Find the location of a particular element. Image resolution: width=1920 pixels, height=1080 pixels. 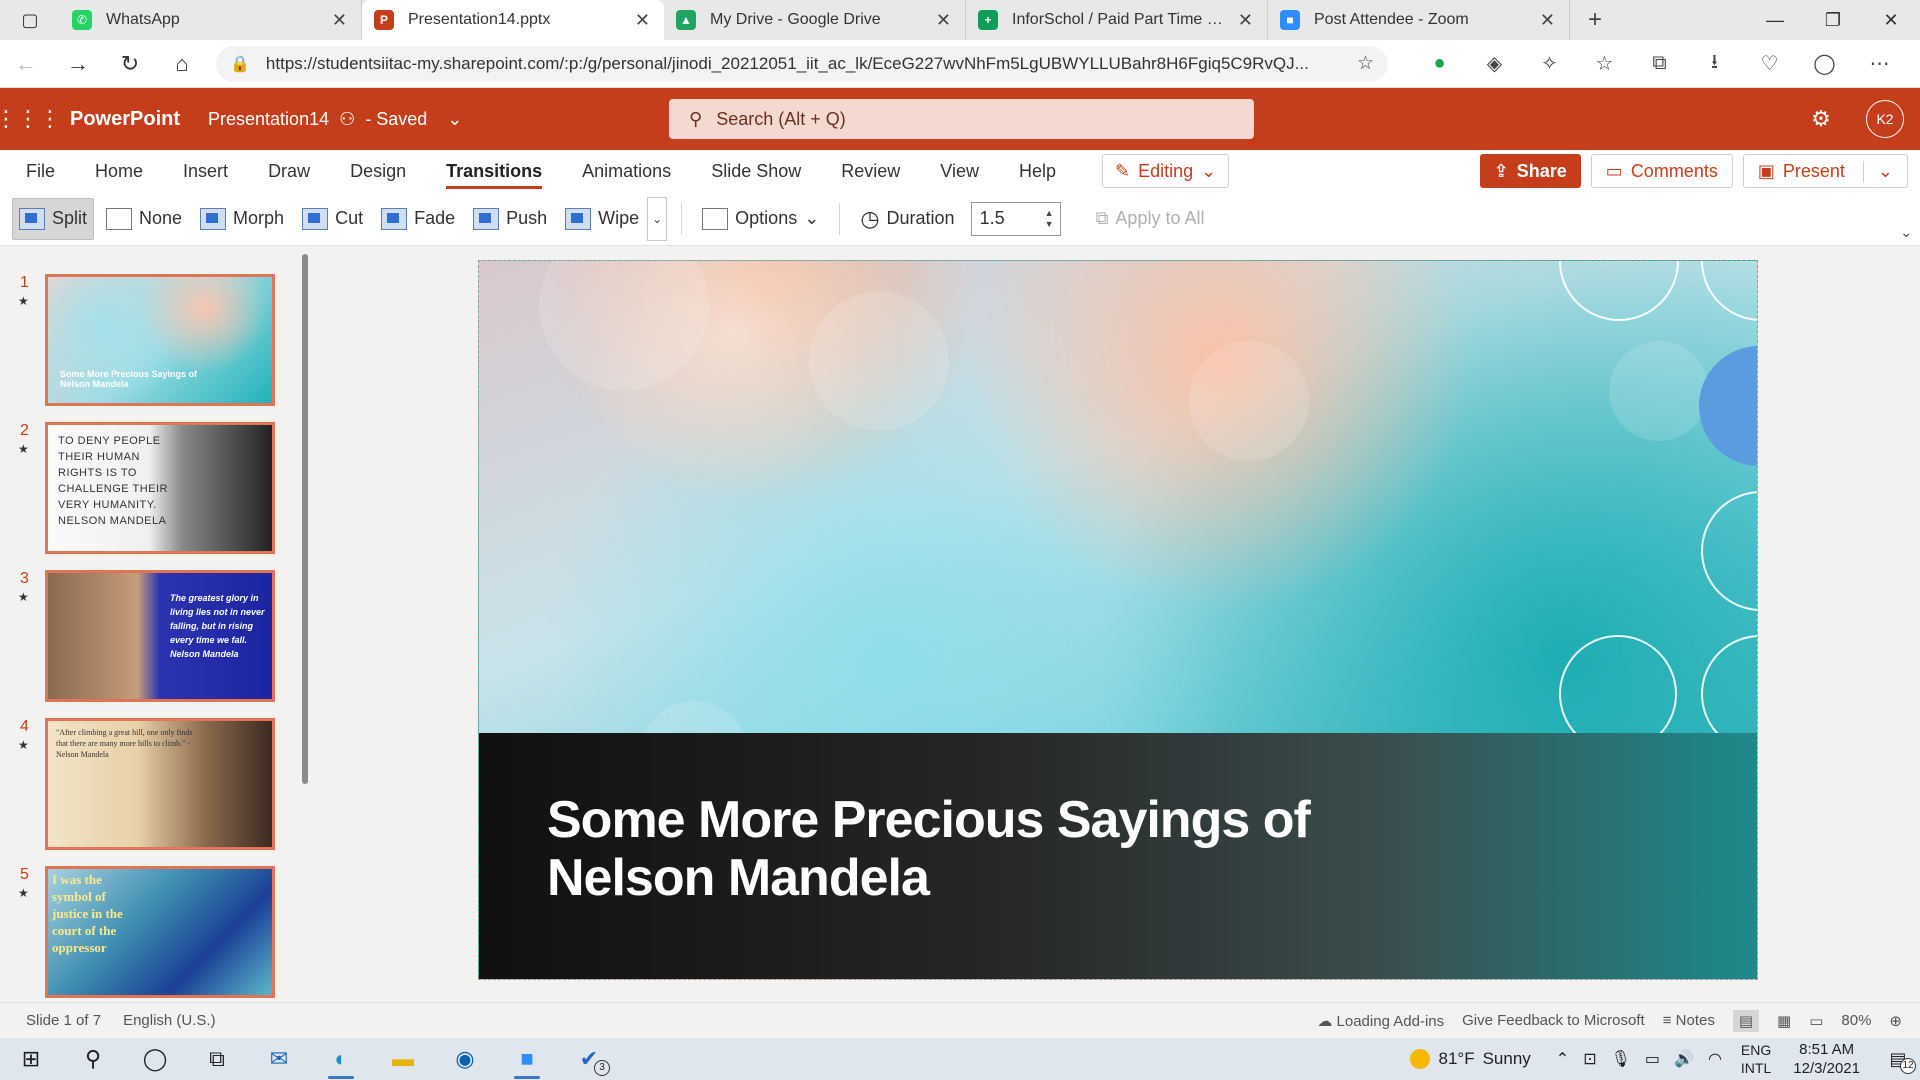

browser-tab: ✆ WhatsApp ✕ is located at coordinates (211, 20).